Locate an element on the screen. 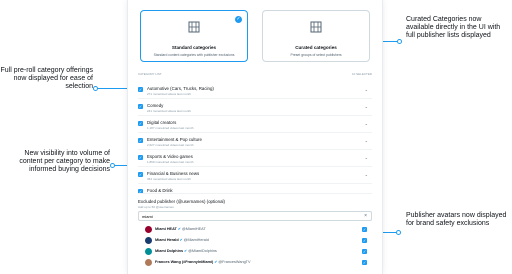 The width and height of the screenshot is (512, 274). selected-check-icon: ✓ is located at coordinates (238, 19).